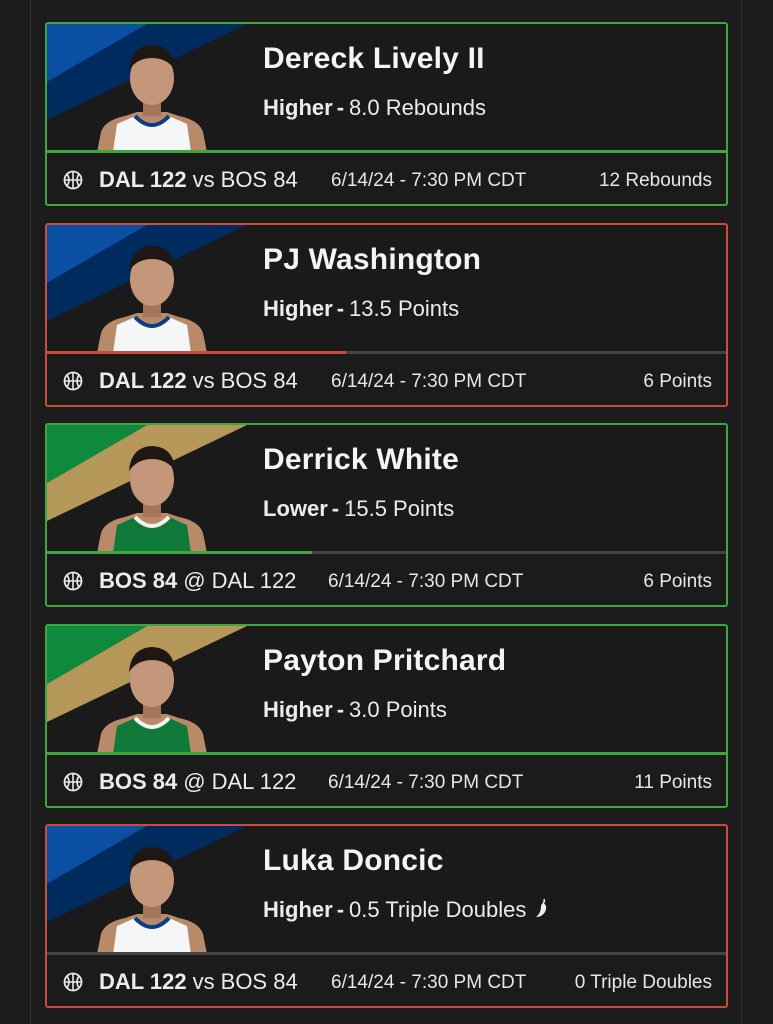 This screenshot has height=1024, width=773. I want to click on pick-card-header: Derrick White Lower -15.5 Points, so click(386, 489).